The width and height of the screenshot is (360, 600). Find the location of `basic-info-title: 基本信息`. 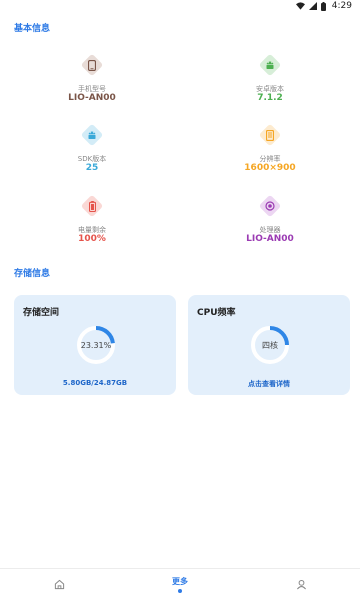

basic-info-title: 基本信息 is located at coordinates (32, 29).